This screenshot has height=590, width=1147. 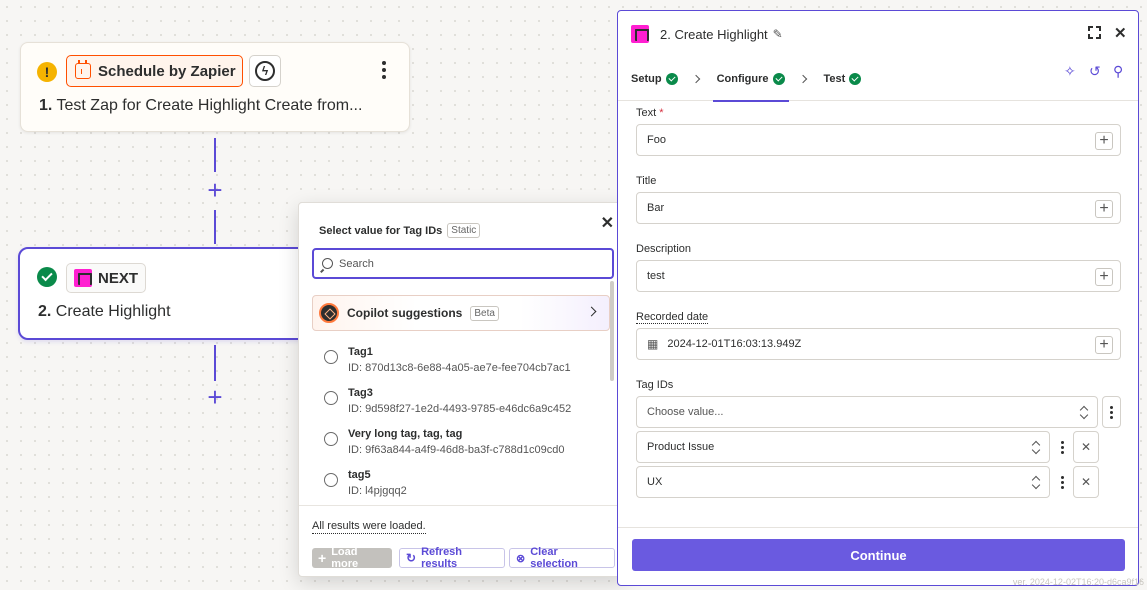 I want to click on refresh-label: Refresh results, so click(x=442, y=558).